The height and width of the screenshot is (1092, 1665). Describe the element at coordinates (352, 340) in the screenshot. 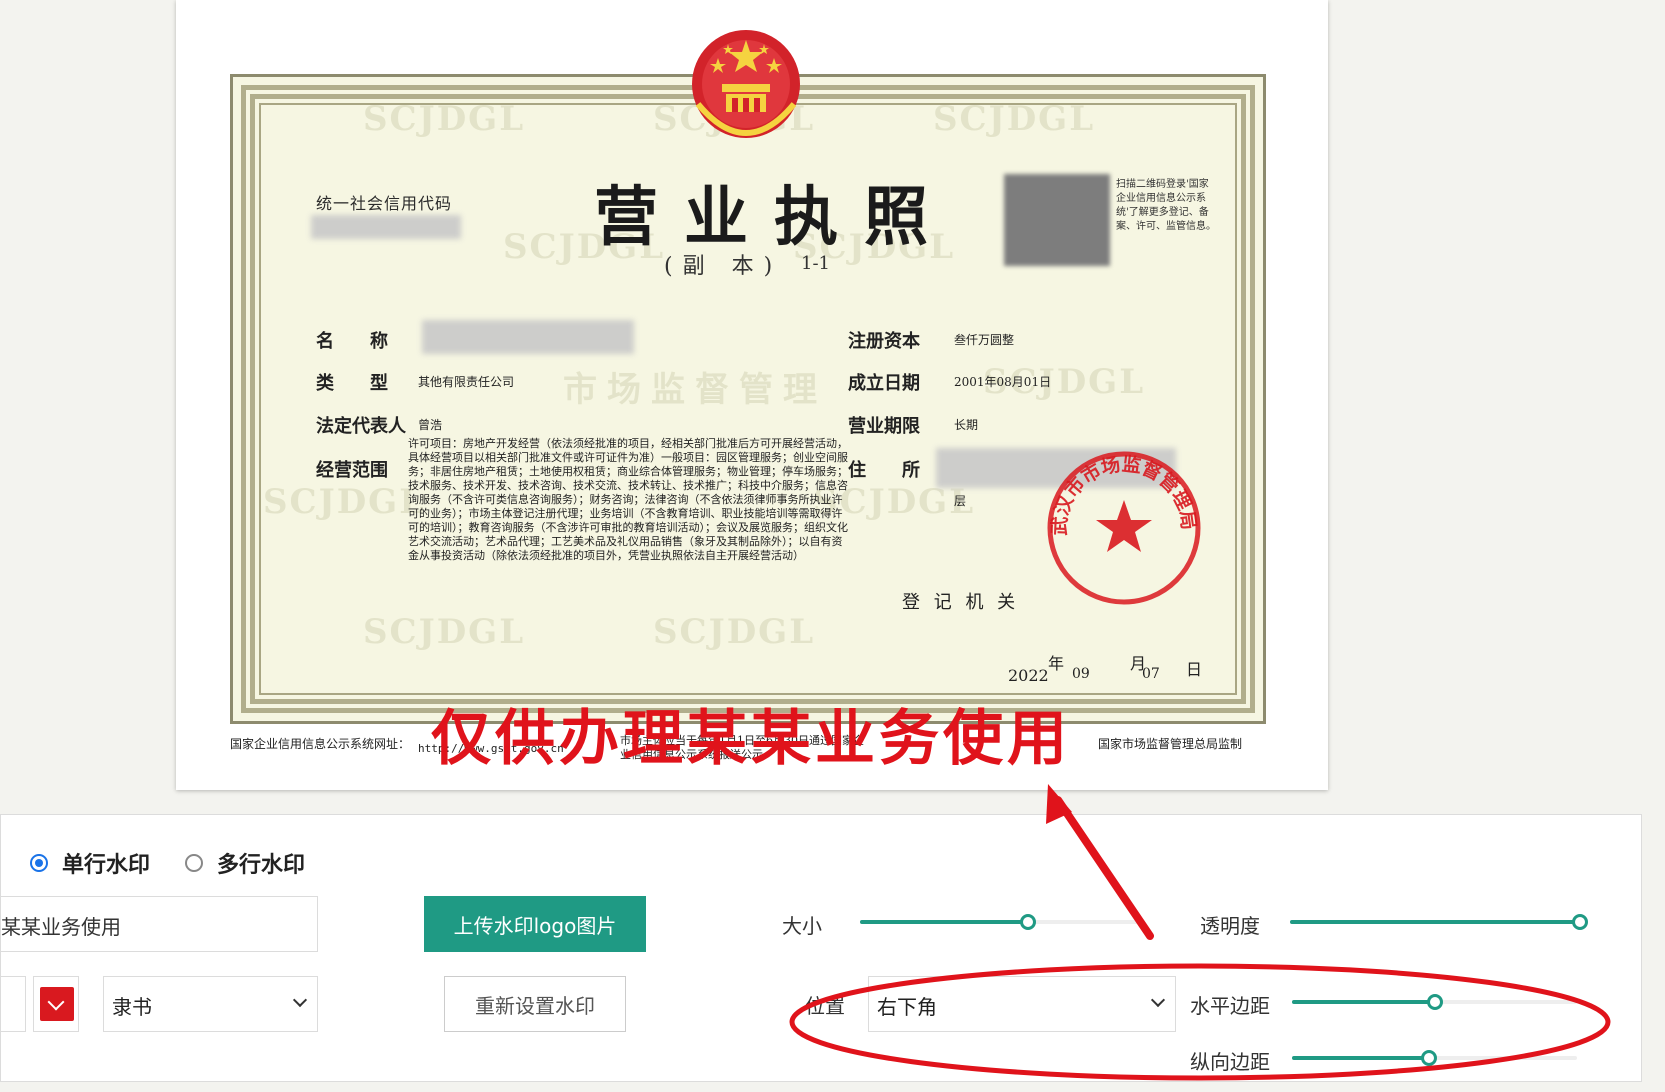

I see `name-label: 名 称` at that location.